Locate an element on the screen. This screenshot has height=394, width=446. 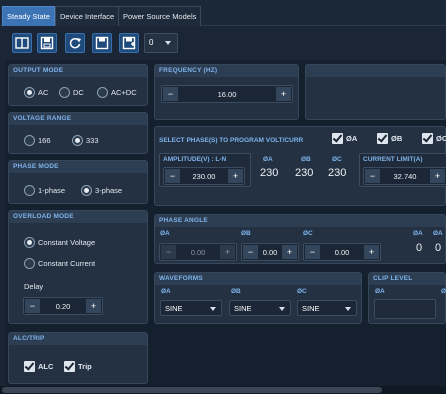
radio-unselected-icon is located at coordinates (29, 263).